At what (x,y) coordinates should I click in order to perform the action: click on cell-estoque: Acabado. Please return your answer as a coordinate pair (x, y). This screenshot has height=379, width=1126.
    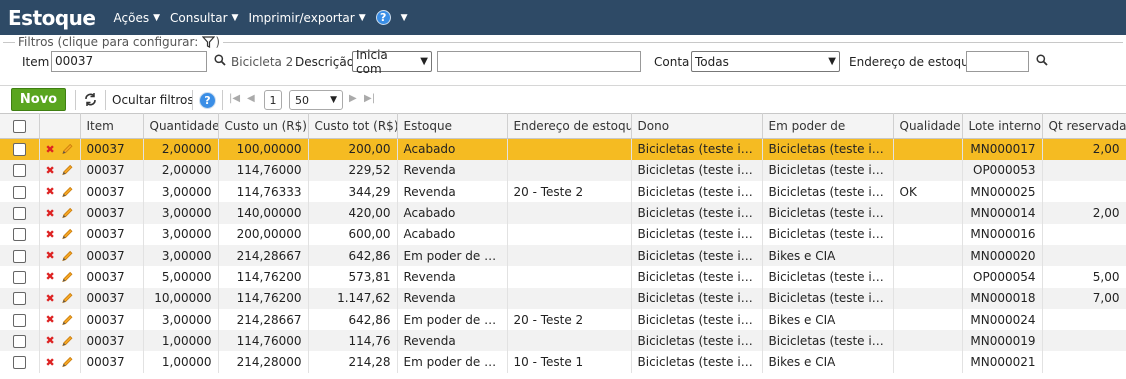
    Looking at the image, I should click on (452, 213).